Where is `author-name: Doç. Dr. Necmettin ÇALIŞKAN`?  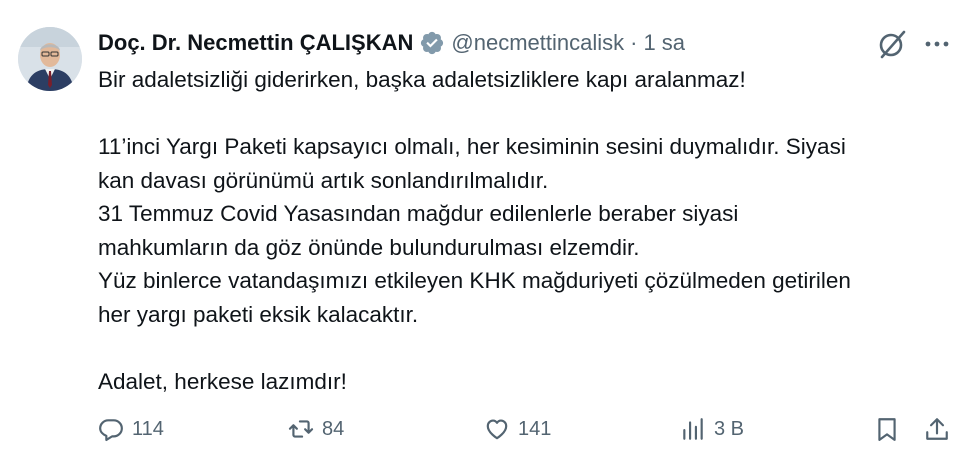 author-name: Doç. Dr. Necmettin ÇALIŞKAN is located at coordinates (255, 43).